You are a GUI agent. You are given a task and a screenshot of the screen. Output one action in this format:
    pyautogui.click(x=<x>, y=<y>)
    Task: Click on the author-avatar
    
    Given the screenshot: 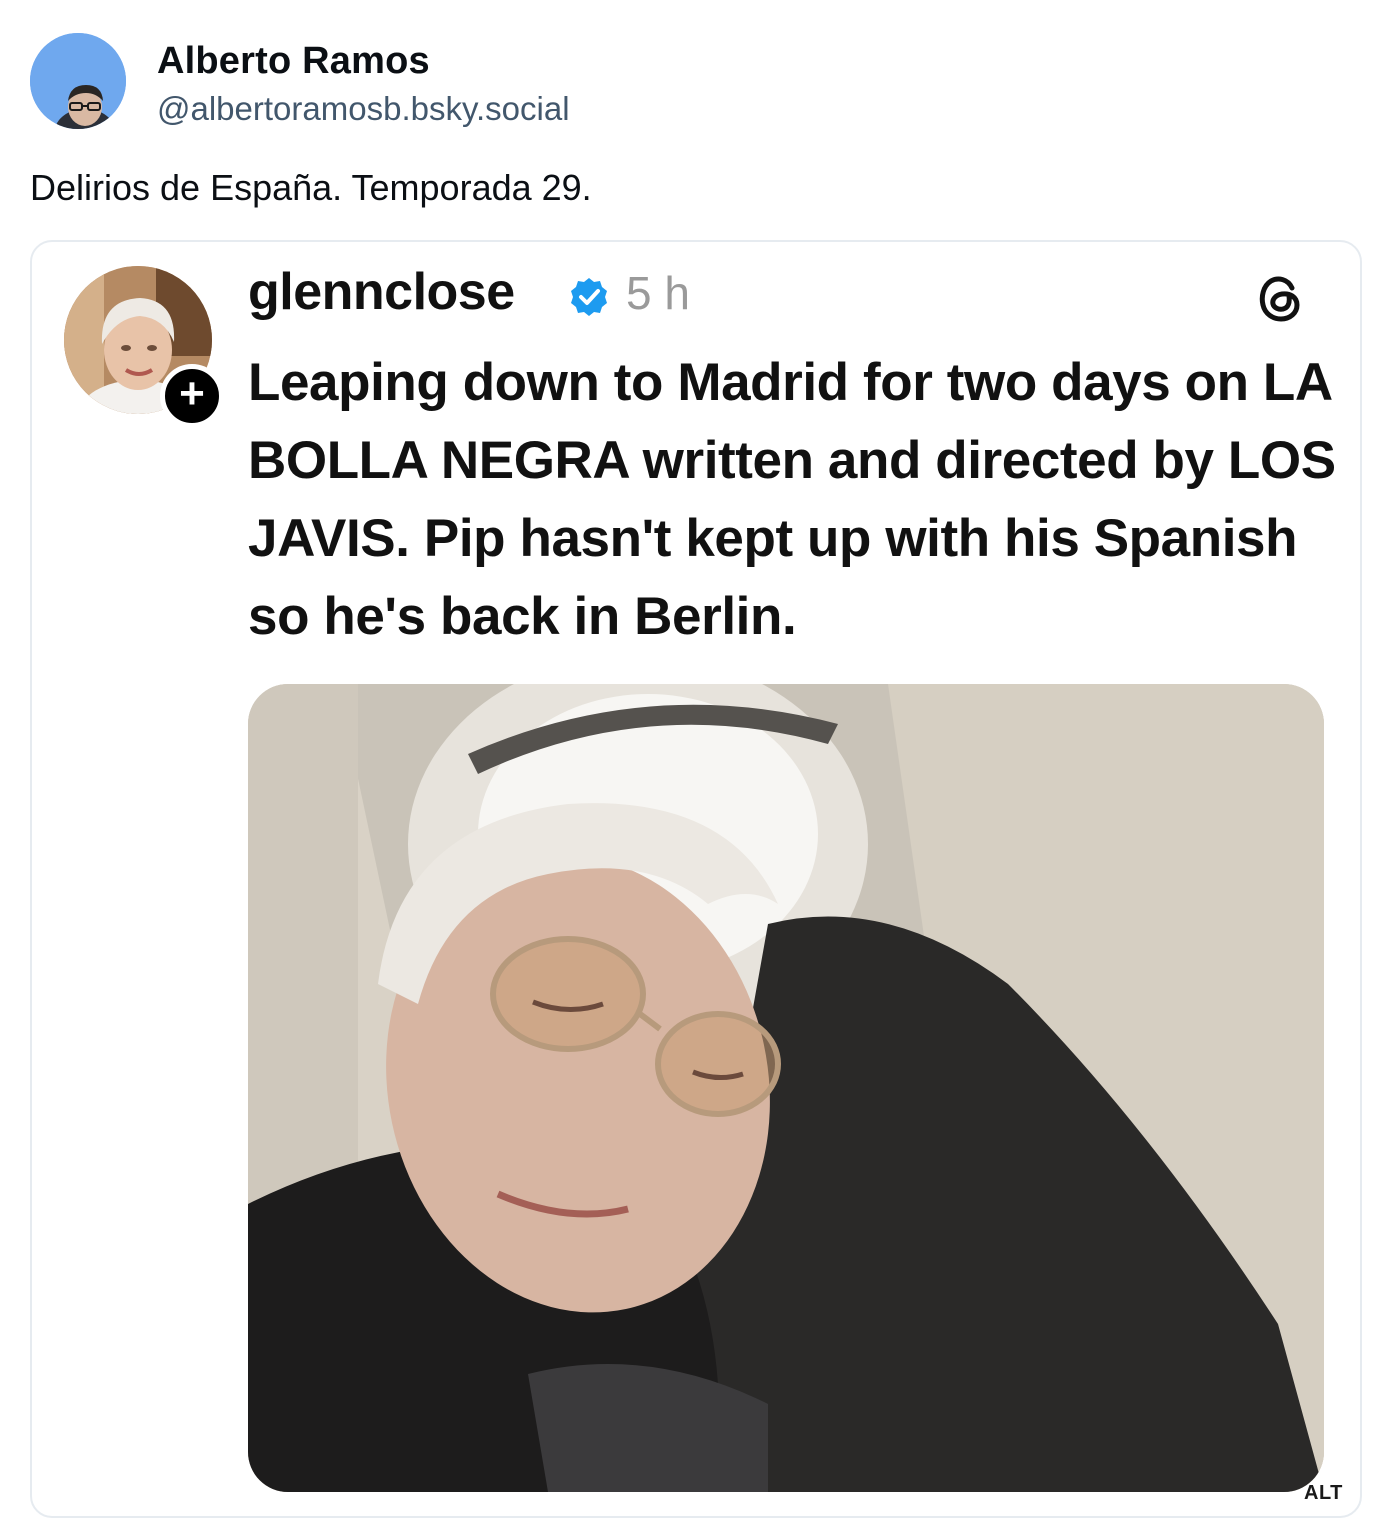 What is the action you would take?
    pyautogui.click(x=78, y=81)
    